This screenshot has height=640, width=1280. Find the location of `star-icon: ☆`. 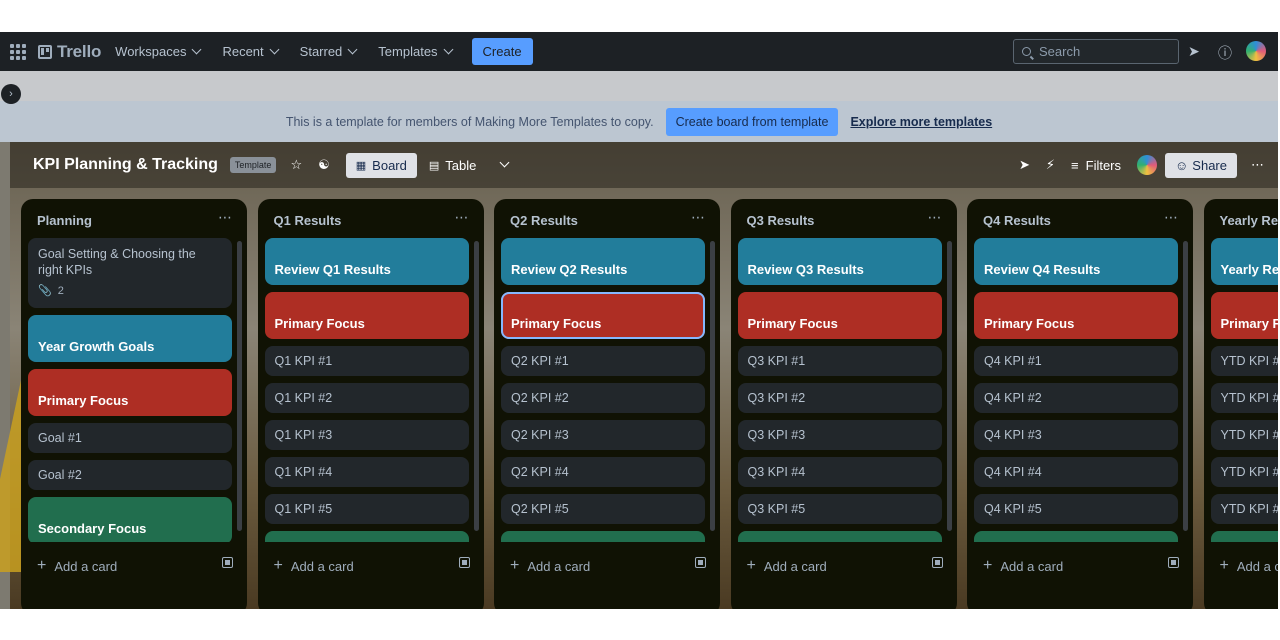

star-icon: ☆ is located at coordinates (296, 165).